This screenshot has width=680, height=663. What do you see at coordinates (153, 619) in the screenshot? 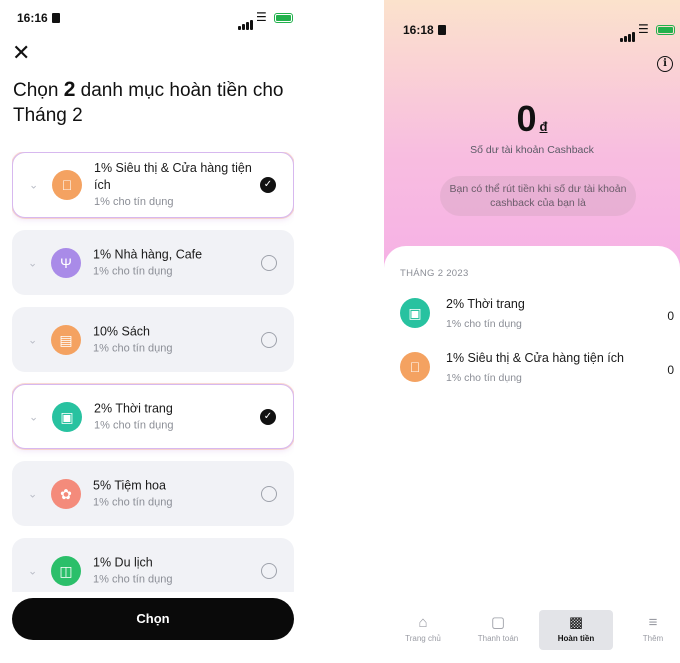
I see `choose-button: Chọn` at bounding box center [153, 619].